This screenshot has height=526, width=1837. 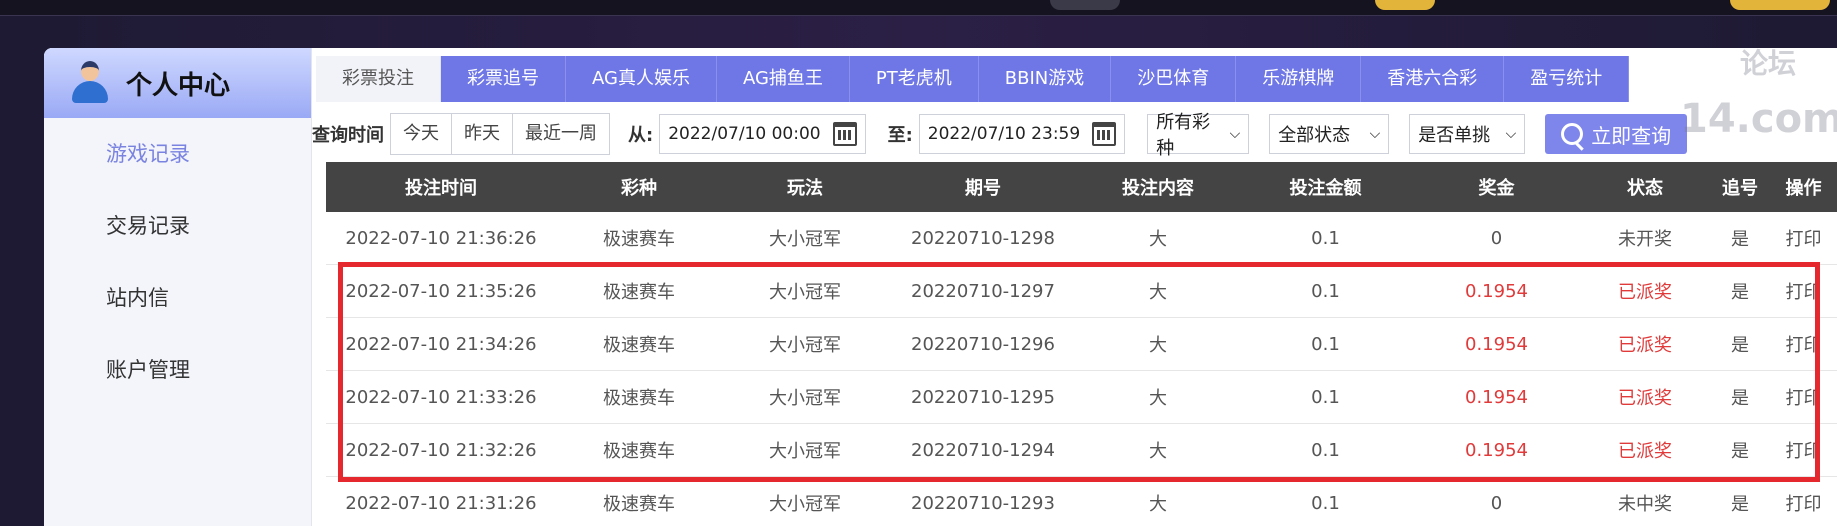 I want to click on lottery-type-select: 所有彩种 ⌵, so click(x=1198, y=135).